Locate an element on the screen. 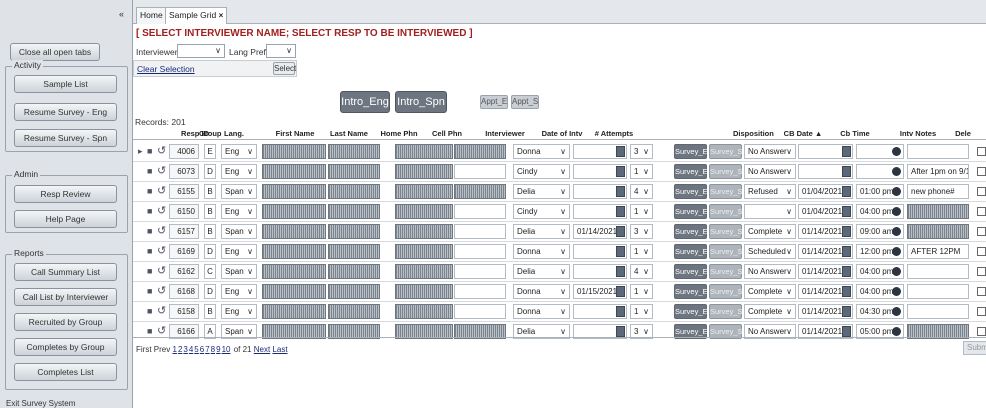 This screenshot has width=986, height=408. page-link-1: 1 is located at coordinates (174, 349).